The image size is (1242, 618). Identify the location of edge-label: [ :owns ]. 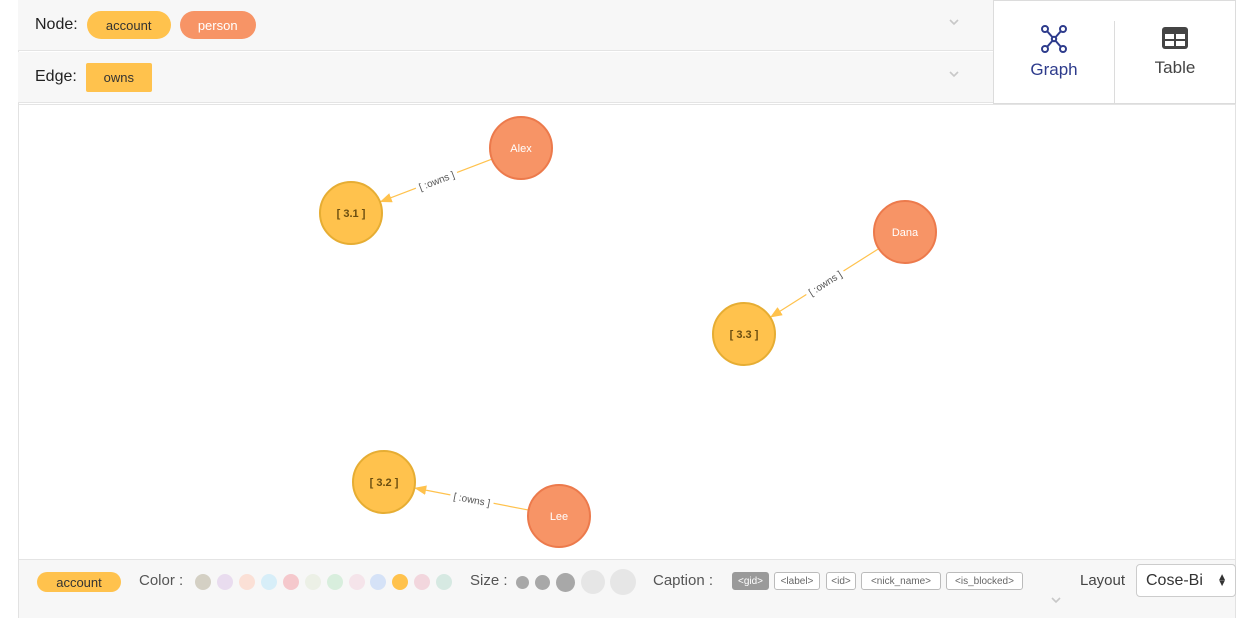
(471, 501).